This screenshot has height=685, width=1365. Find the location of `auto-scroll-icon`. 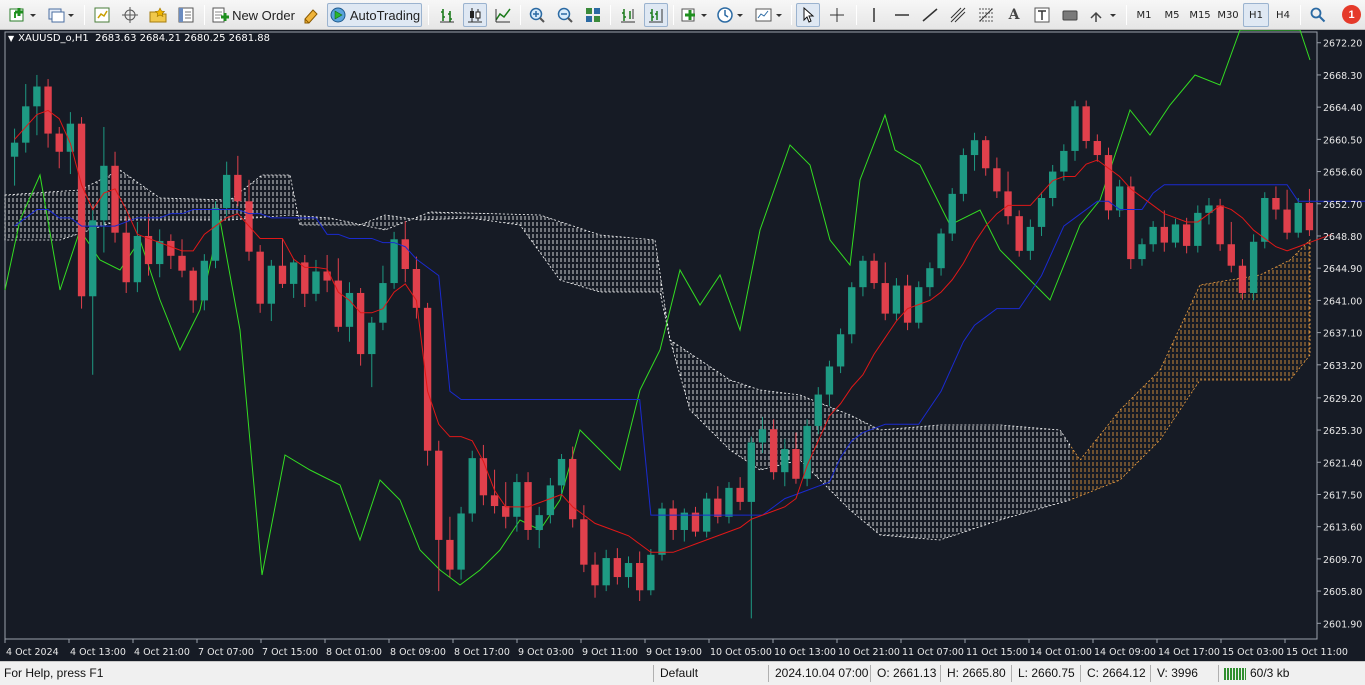

auto-scroll-icon is located at coordinates (656, 16).